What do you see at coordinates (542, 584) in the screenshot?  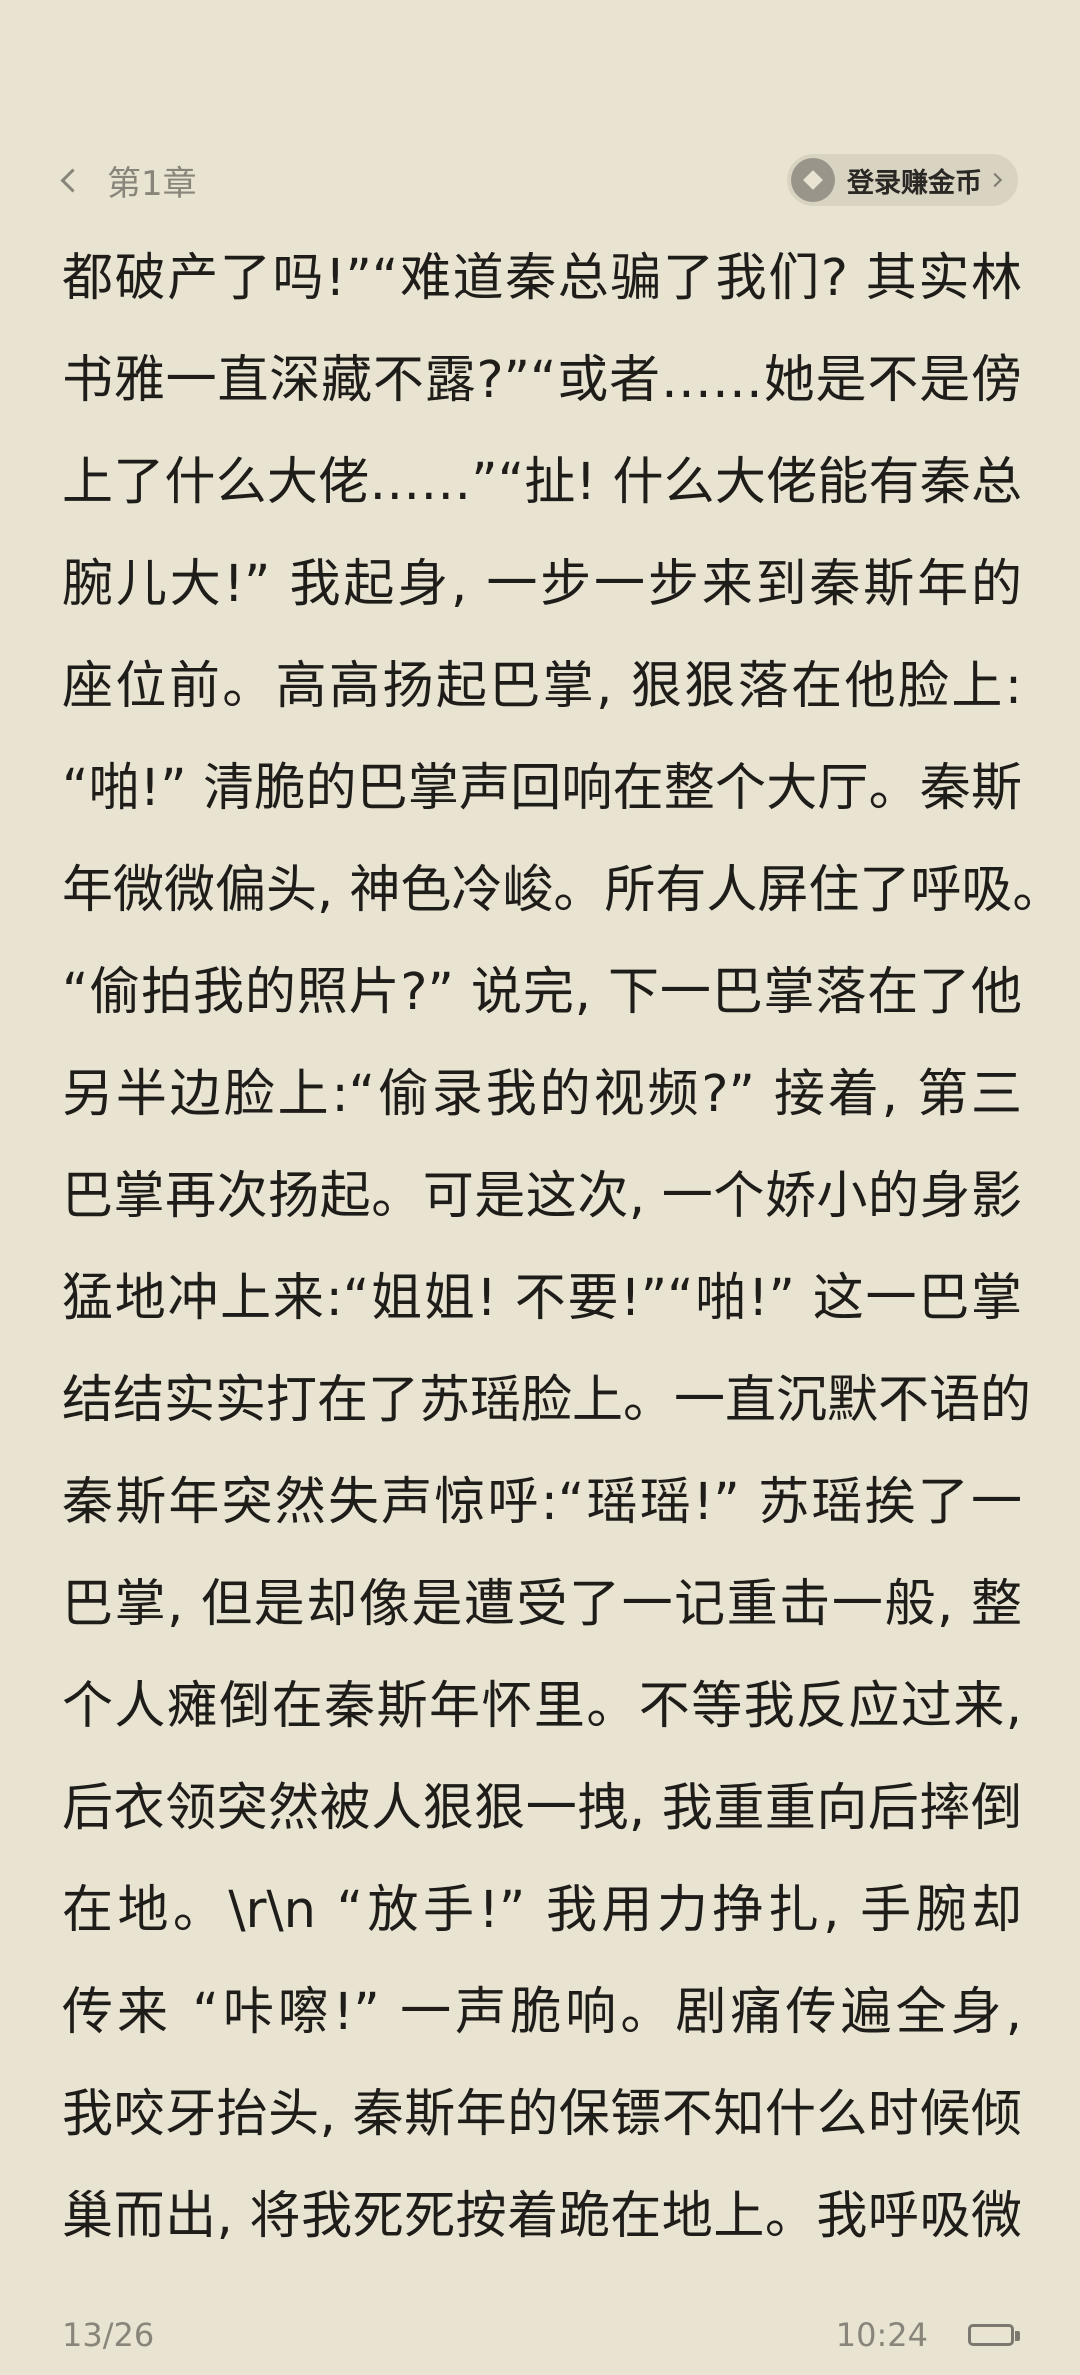 I see `text-line: 腕儿大!” 我起身, 一步一步来到秦斯年的` at bounding box center [542, 584].